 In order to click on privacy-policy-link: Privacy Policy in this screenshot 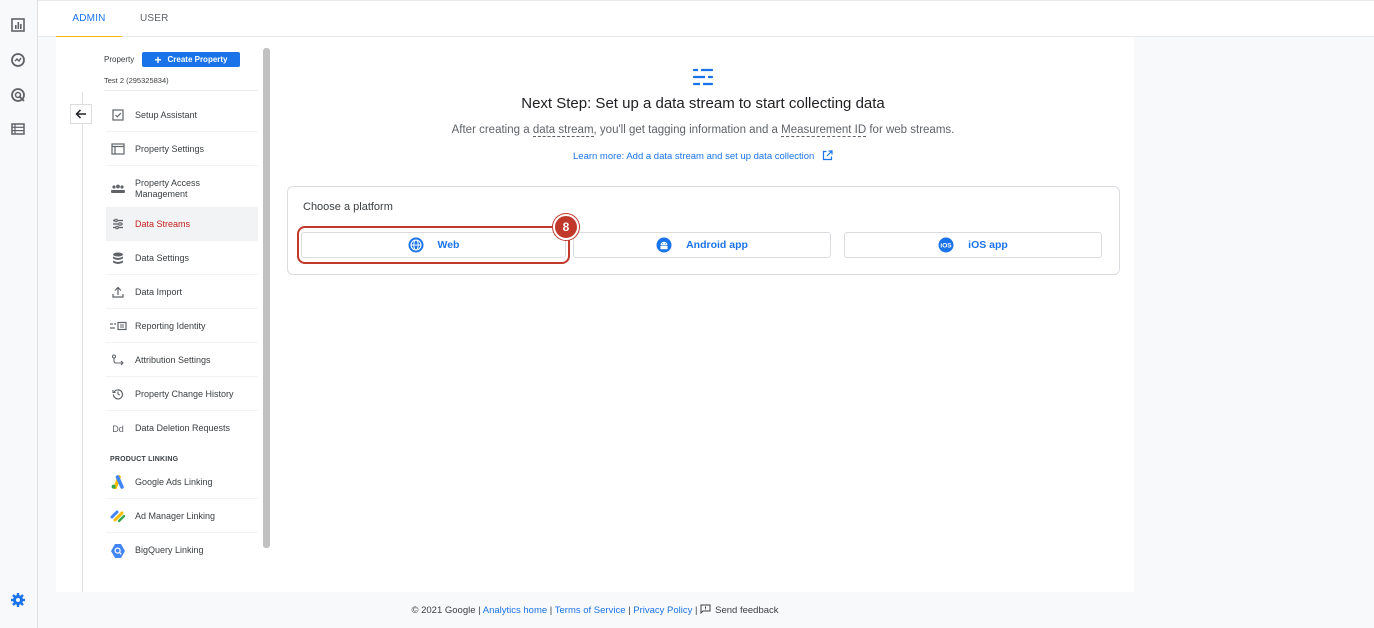, I will do `click(662, 610)`.